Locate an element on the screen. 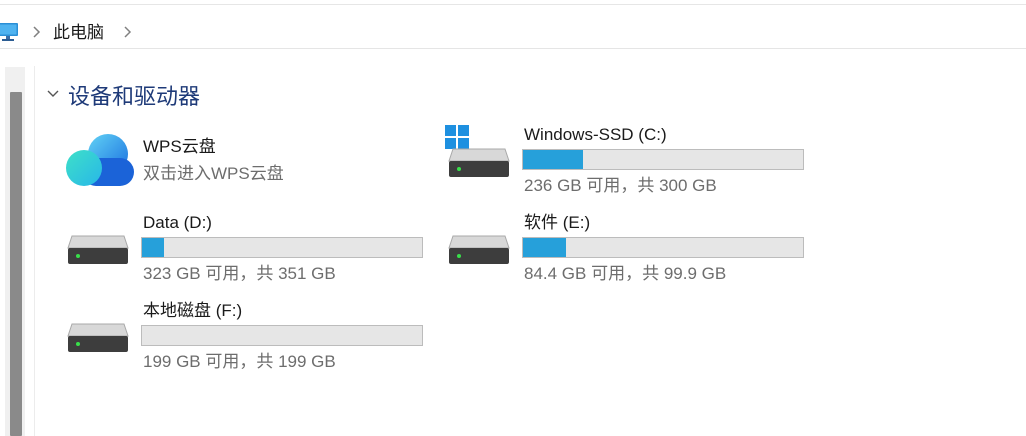 This screenshot has width=1026, height=436. drive-free-space: 84.4 GB 可用，共 99.9 GB is located at coordinates (625, 273).